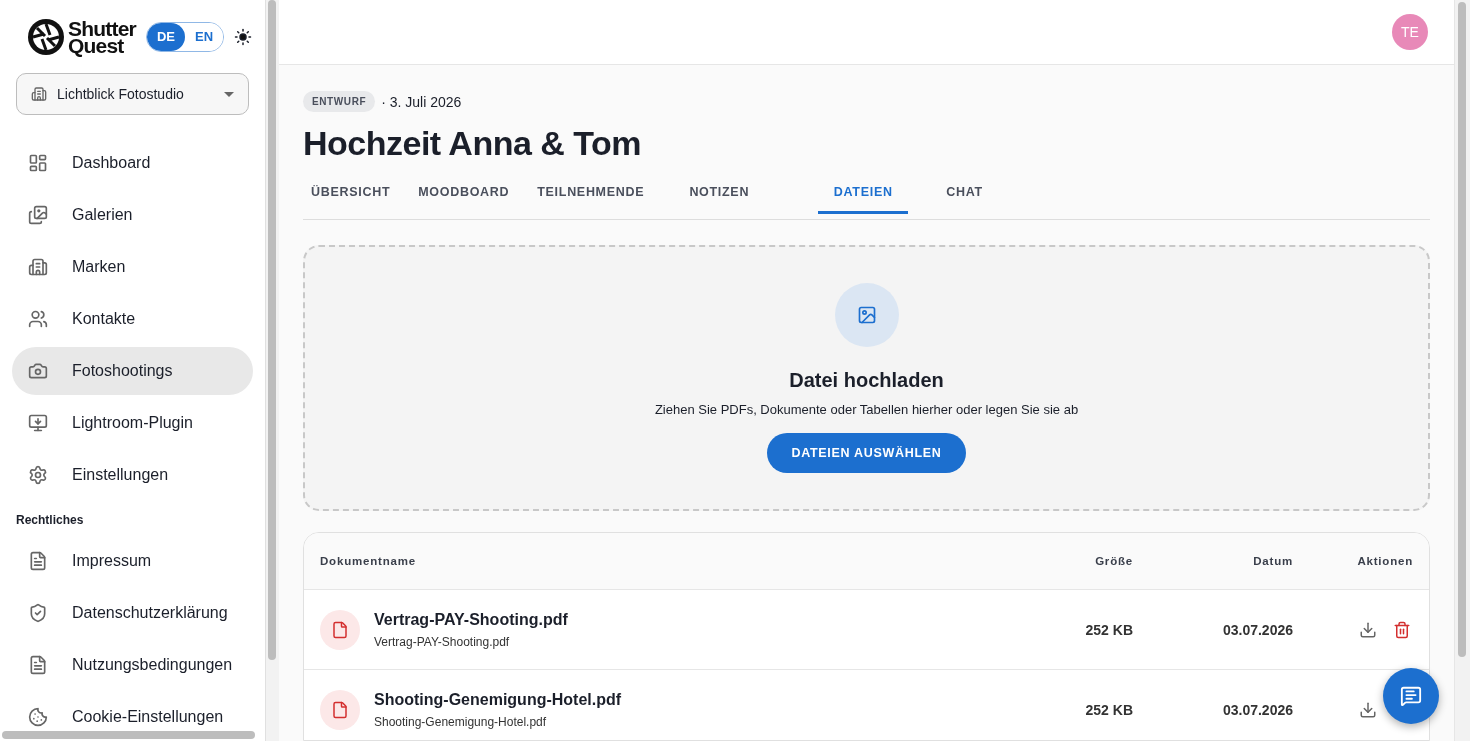  I want to click on nav-item: Lightroom-Plugin, so click(132, 423).